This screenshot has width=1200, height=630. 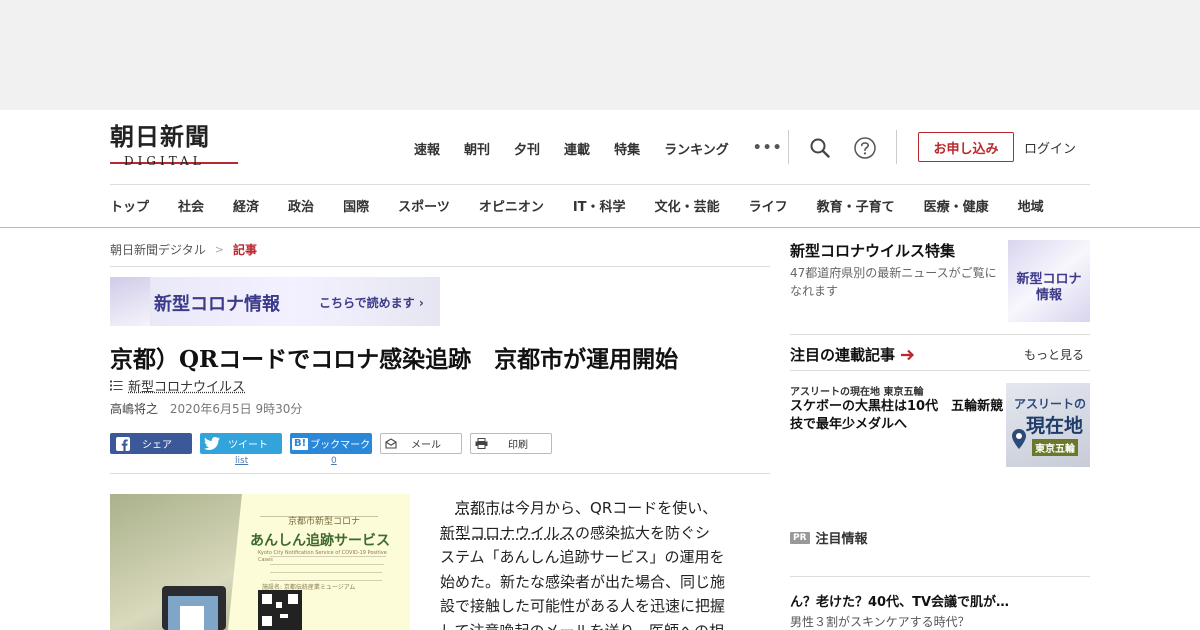 I want to click on cat-international: 国際, so click(x=356, y=205).